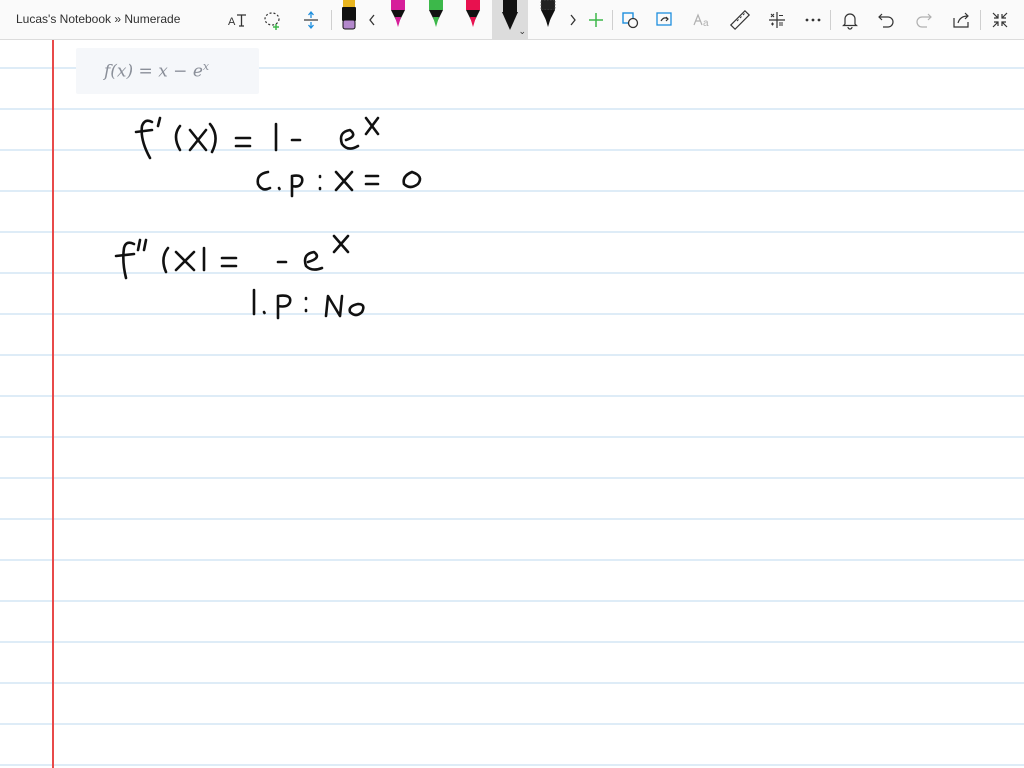 The height and width of the screenshot is (768, 1024). What do you see at coordinates (962, 19) in the screenshot?
I see `share-icon` at bounding box center [962, 19].